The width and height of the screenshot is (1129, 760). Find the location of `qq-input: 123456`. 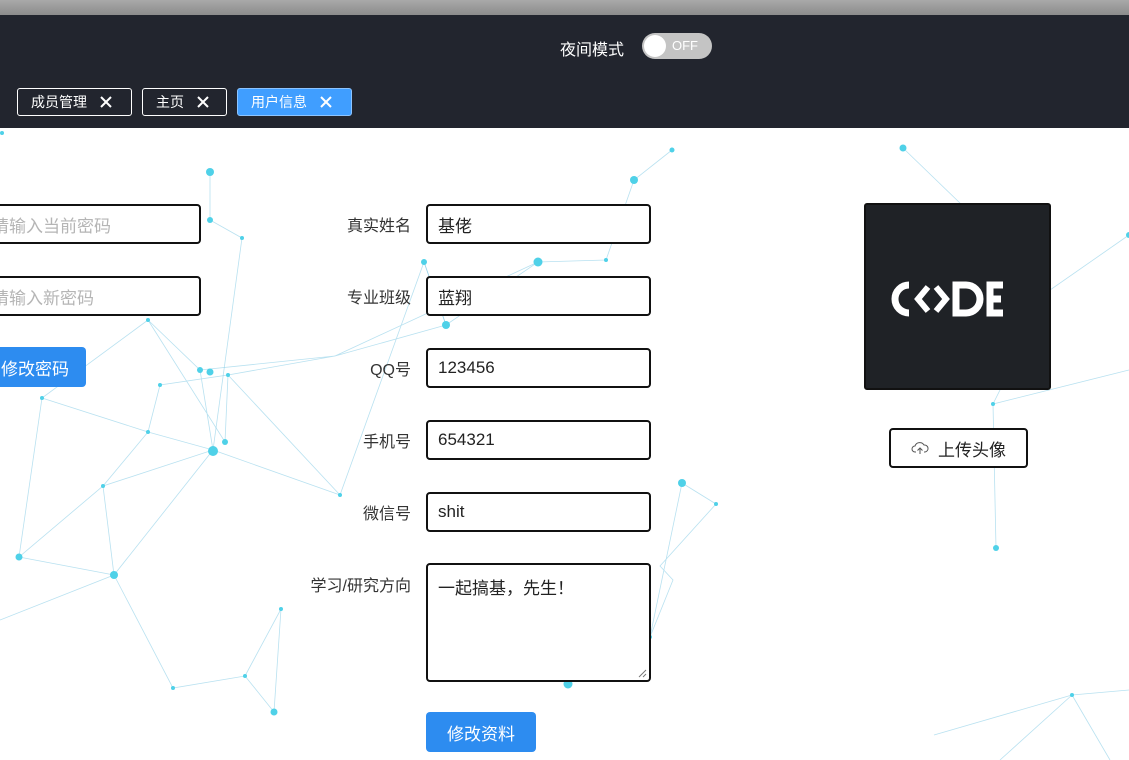

qq-input: 123456 is located at coordinates (538, 368).